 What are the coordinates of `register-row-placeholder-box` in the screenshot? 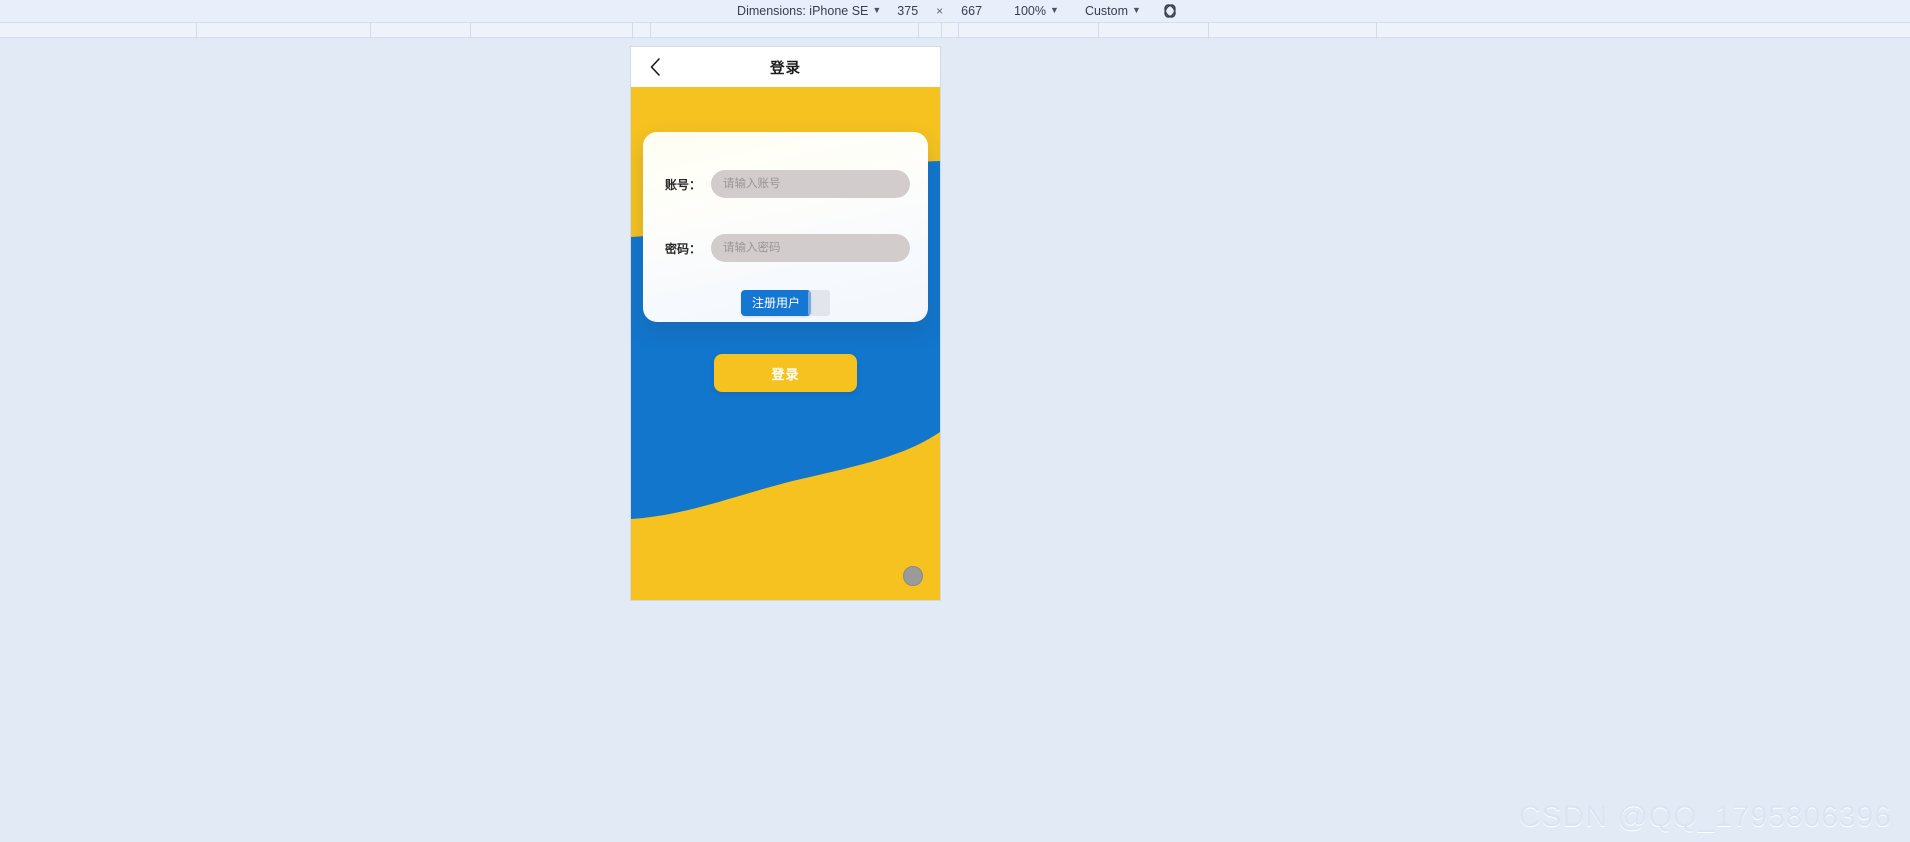 It's located at (819, 303).